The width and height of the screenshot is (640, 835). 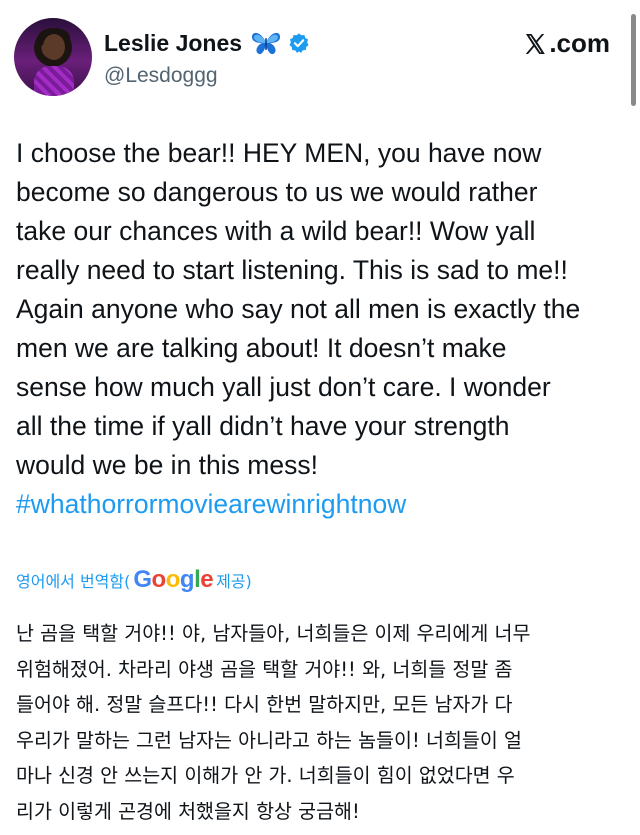 I want to click on google-letter: e, so click(x=207, y=579).